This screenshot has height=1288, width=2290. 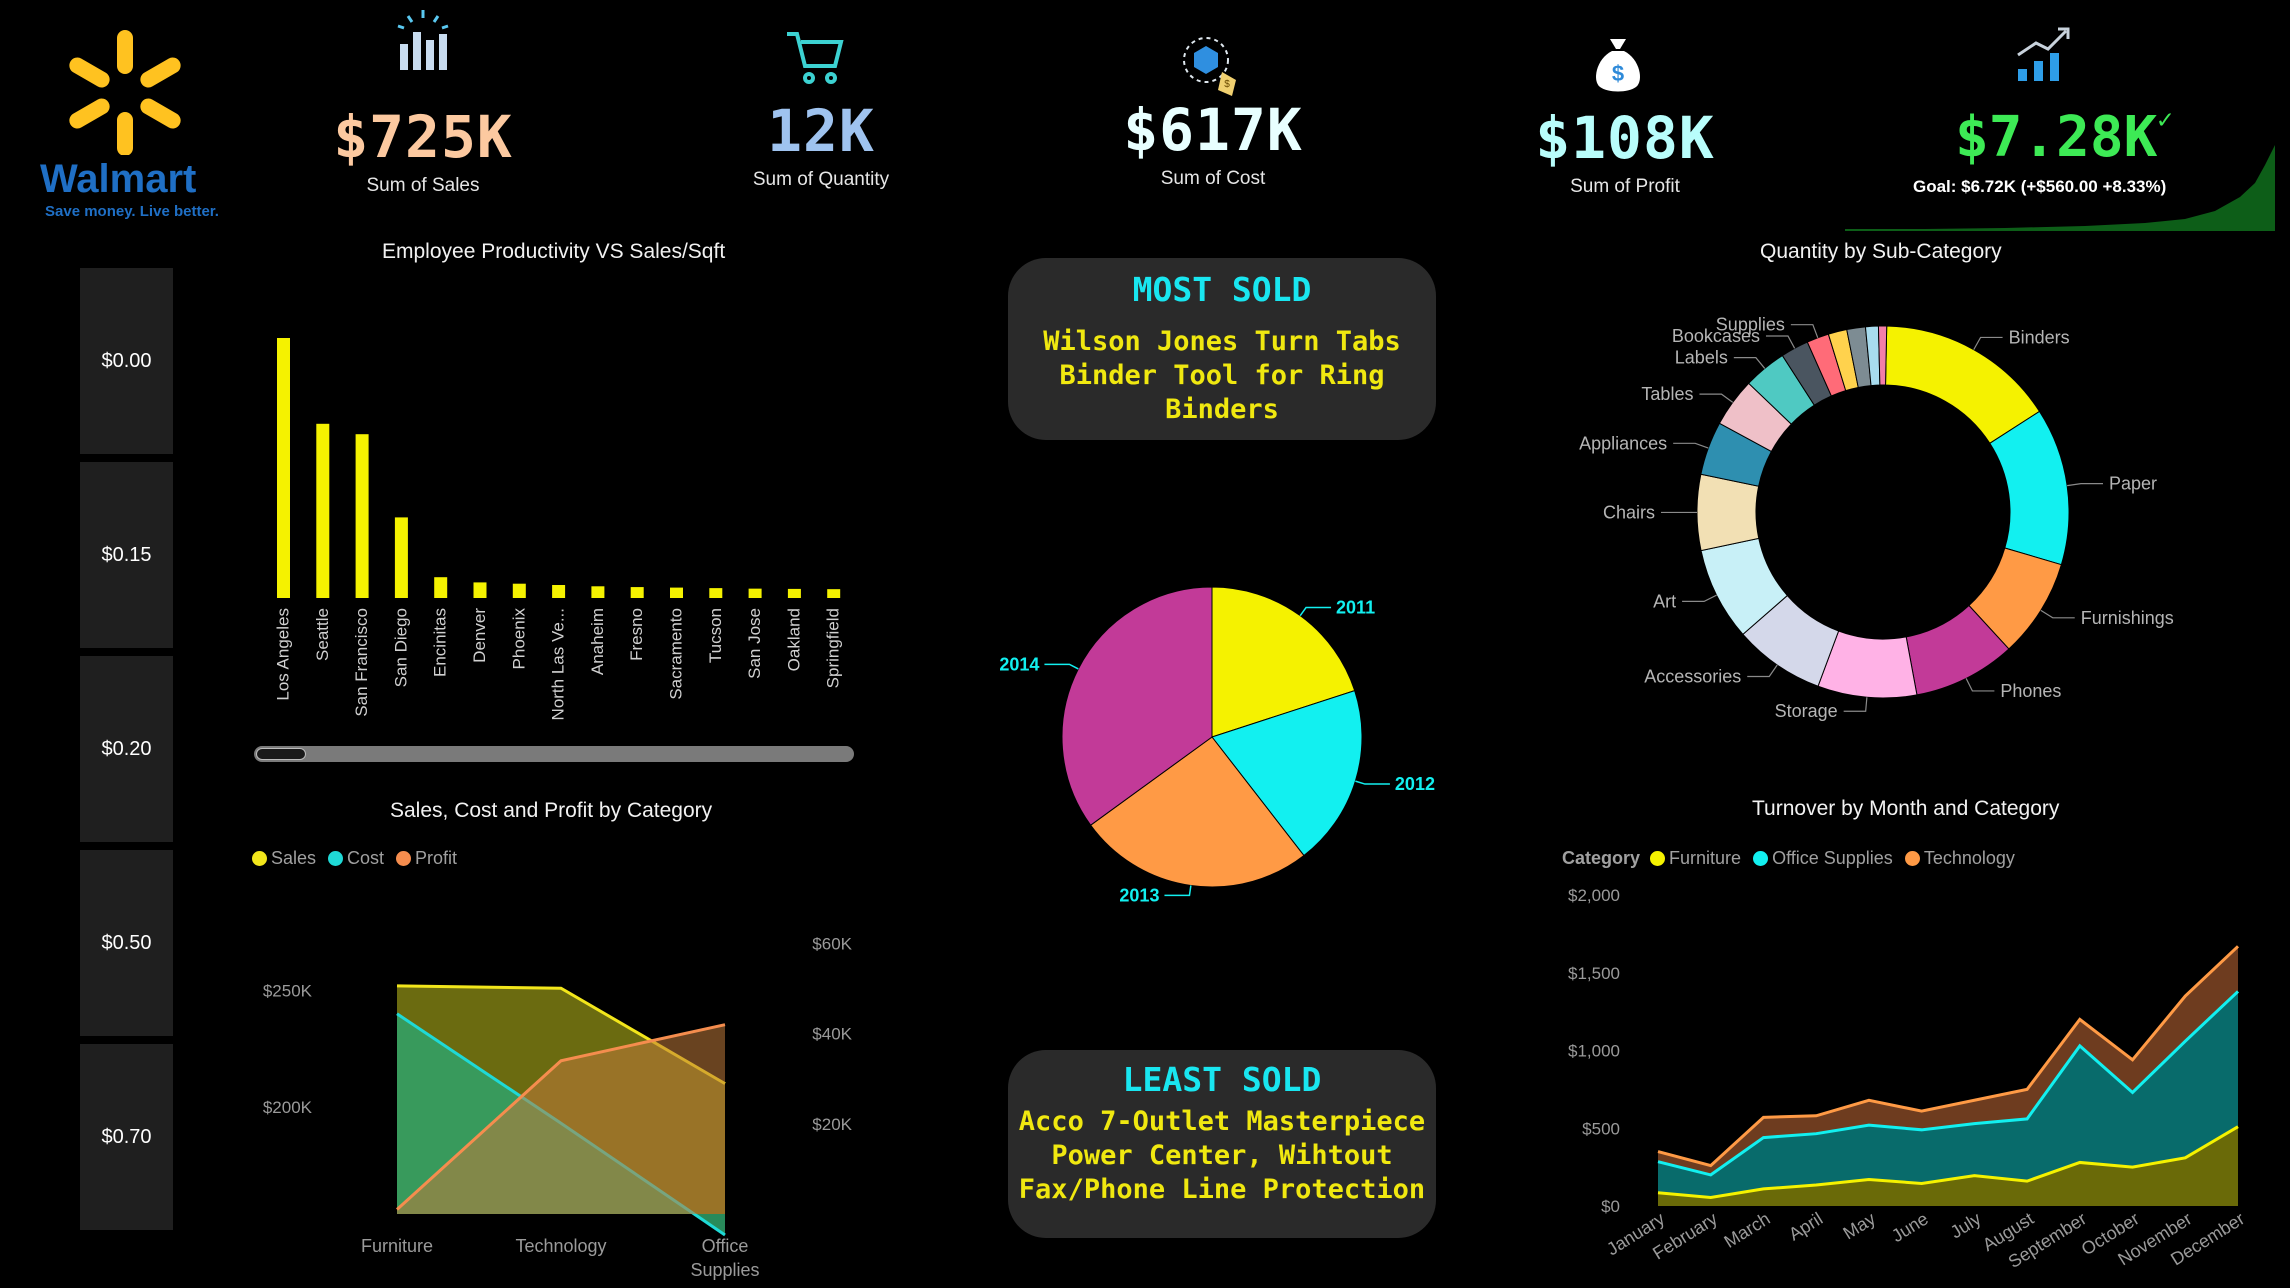 What do you see at coordinates (132, 211) in the screenshot?
I see `walmart-tagline: Save money. Live better.` at bounding box center [132, 211].